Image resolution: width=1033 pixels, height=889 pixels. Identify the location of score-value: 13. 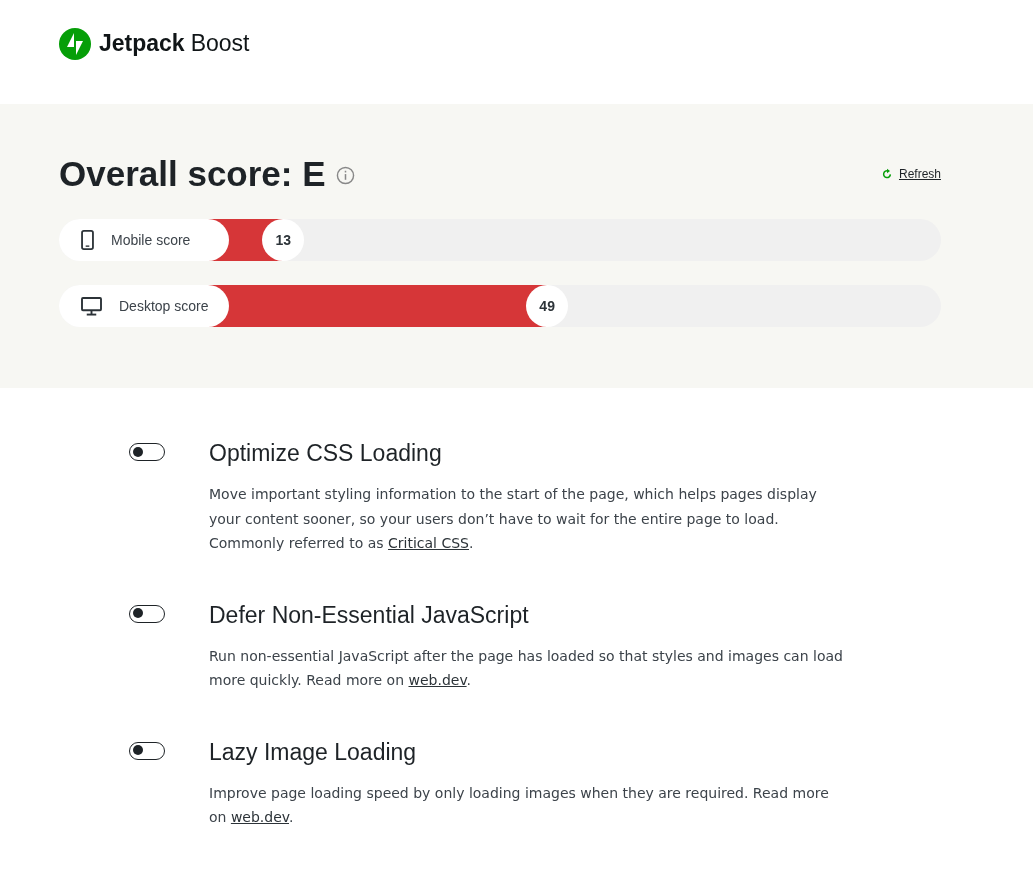
(283, 240).